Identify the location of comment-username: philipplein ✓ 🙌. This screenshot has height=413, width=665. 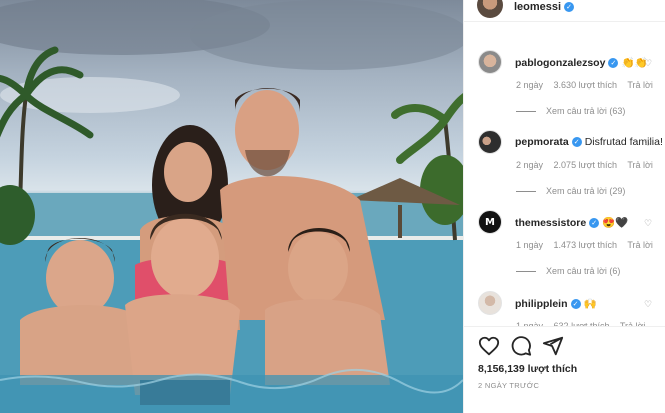
(556, 303).